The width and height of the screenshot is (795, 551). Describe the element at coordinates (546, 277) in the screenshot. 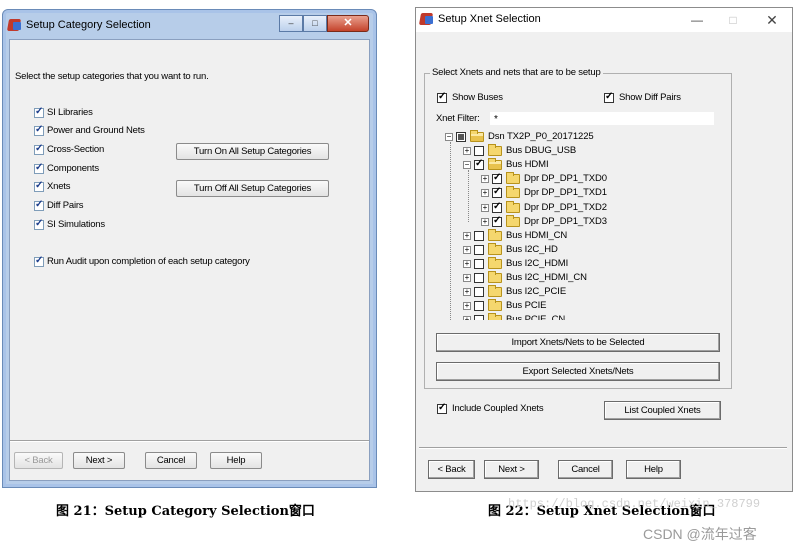

I see `tree-item-label: Bus I2C_HDMI_CN` at that location.